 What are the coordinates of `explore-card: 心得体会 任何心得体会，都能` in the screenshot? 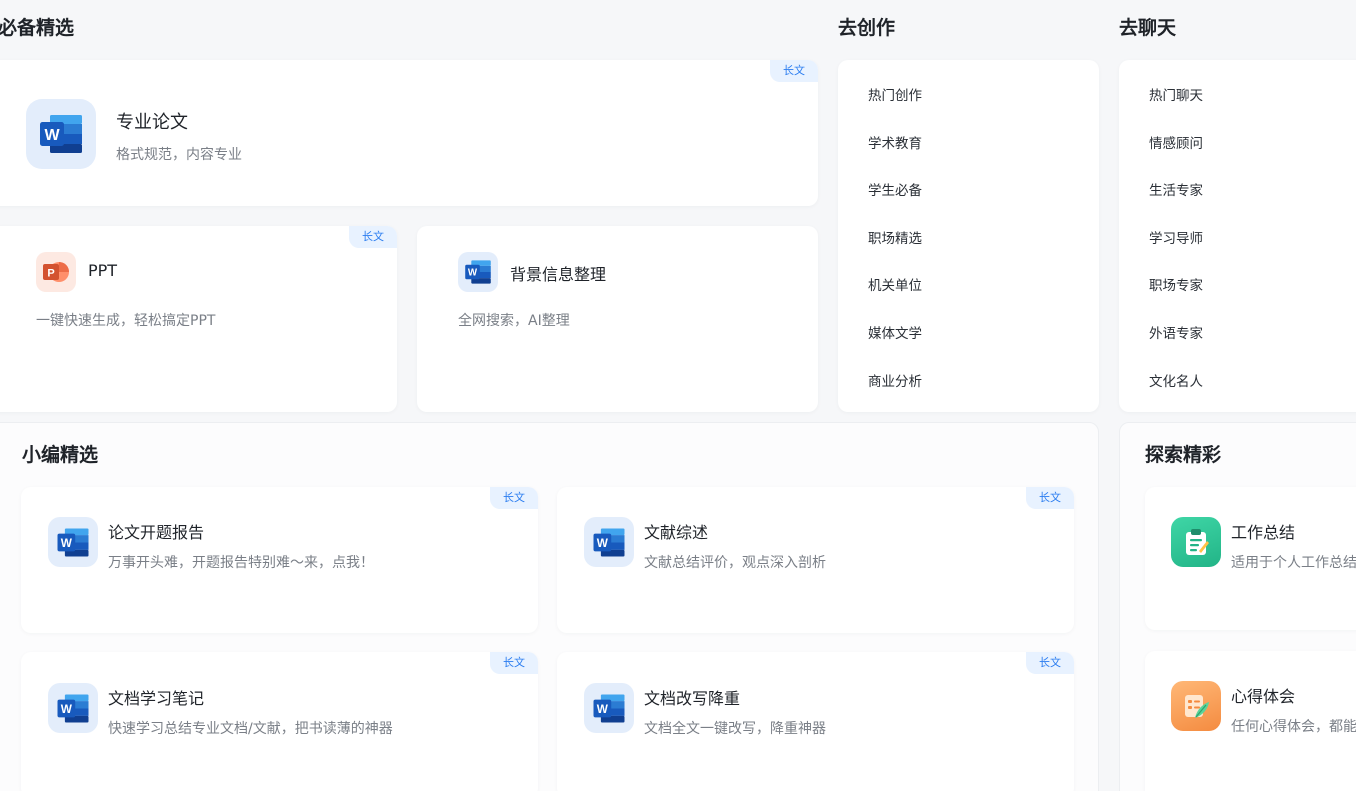 It's located at (1250, 721).